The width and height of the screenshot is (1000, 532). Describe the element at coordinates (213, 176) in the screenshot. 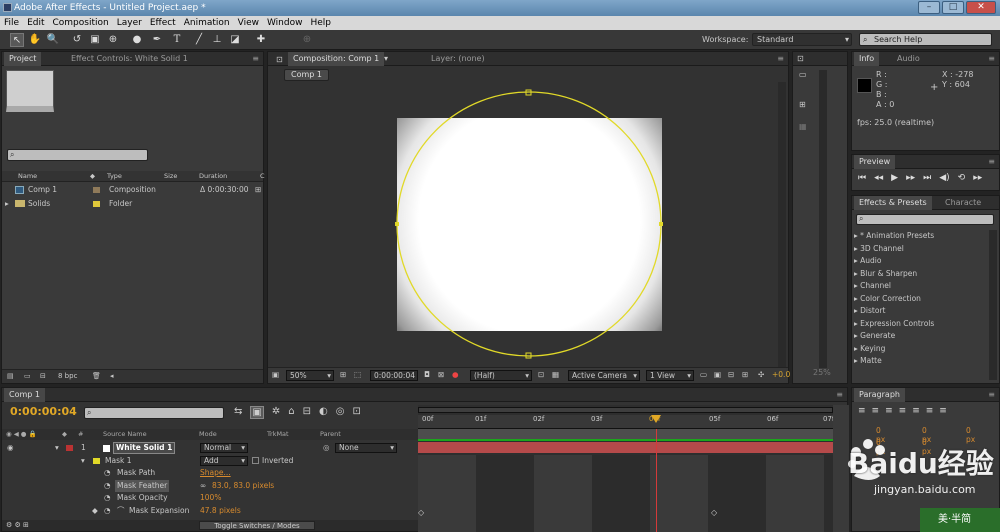

I see `col-duration: Duration` at that location.